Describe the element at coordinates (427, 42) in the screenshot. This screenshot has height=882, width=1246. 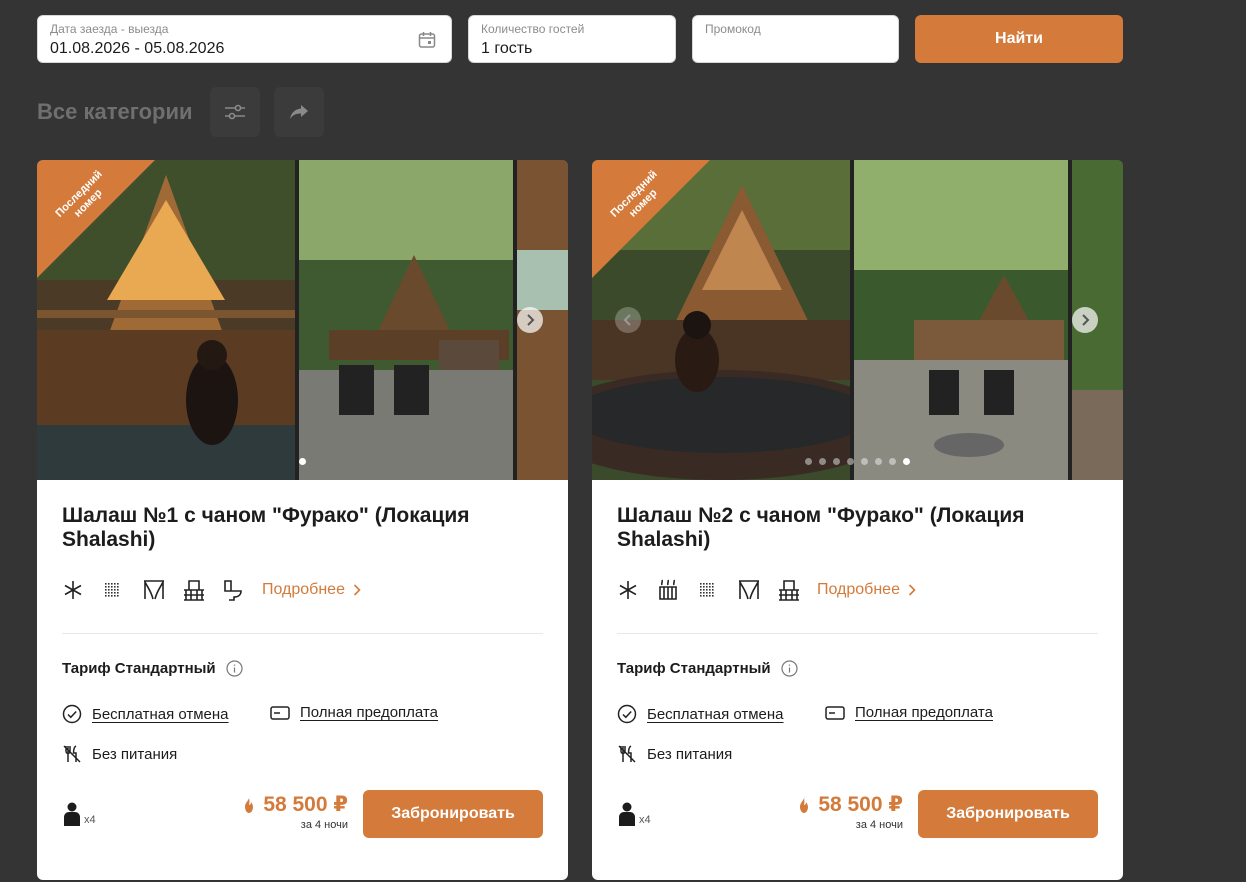
I see `calendar-icon` at that location.